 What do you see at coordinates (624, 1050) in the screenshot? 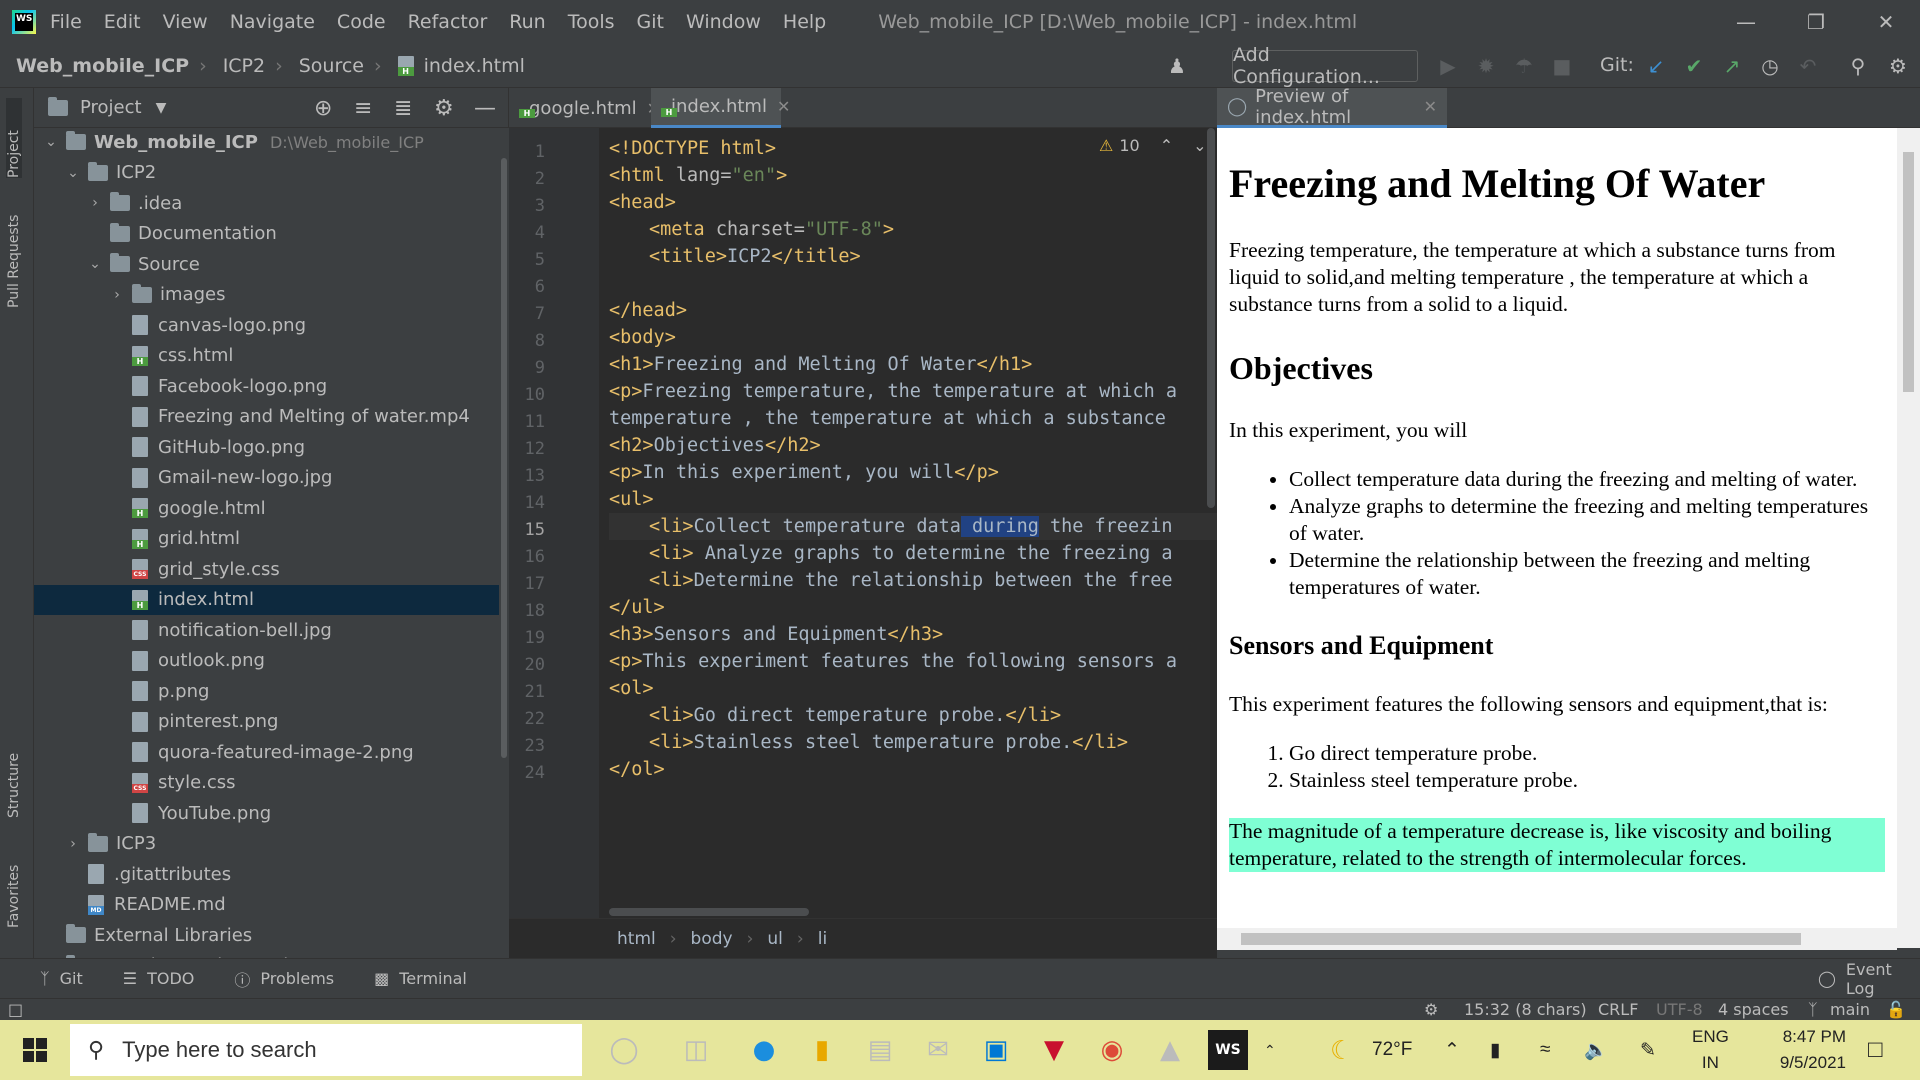
I see `cortana-icon: ◯` at bounding box center [624, 1050].